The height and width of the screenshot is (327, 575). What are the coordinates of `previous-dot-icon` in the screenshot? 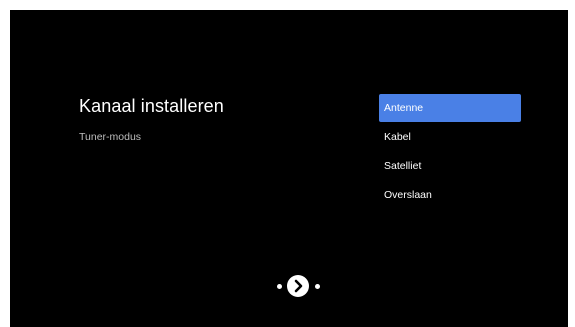 It's located at (279, 286).